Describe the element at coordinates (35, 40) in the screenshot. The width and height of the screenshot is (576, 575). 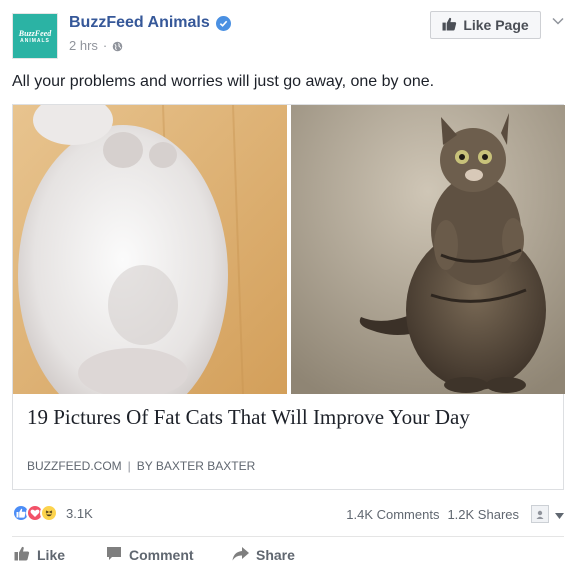
I see `avatar-logo-subtext: ANIMALS` at that location.